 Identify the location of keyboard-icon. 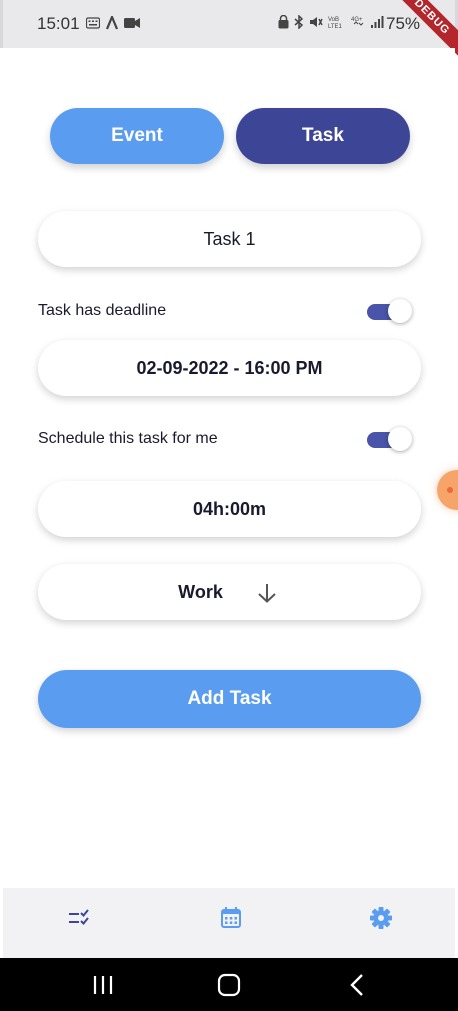
(93, 23).